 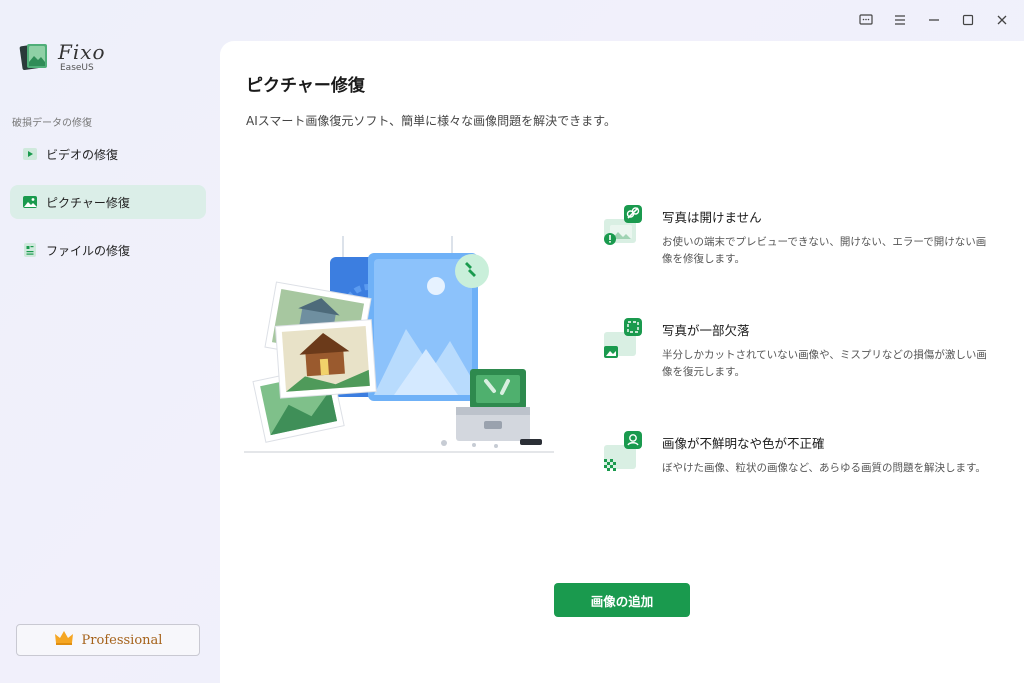 I want to click on add-image-button: 画像の追加, so click(x=622, y=600).